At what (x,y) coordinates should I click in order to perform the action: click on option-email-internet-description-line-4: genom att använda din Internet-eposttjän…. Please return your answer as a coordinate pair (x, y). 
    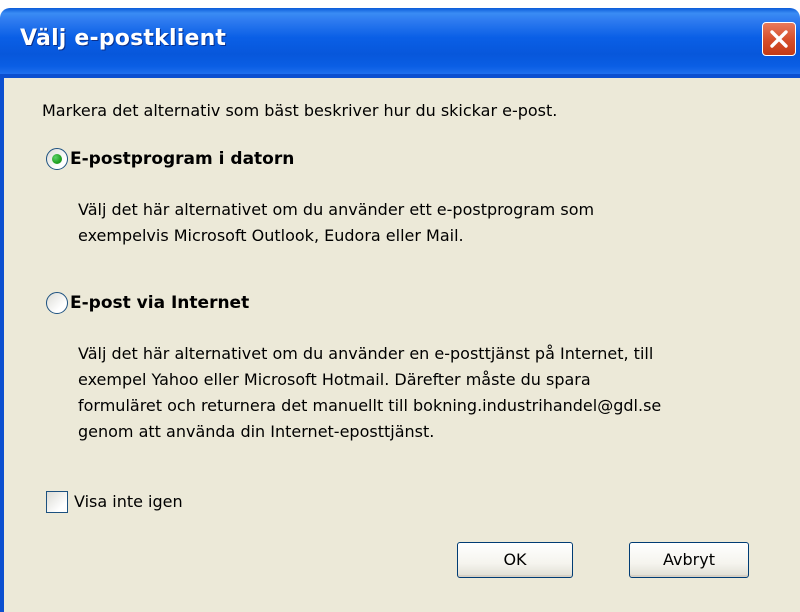
    Looking at the image, I should click on (256, 431).